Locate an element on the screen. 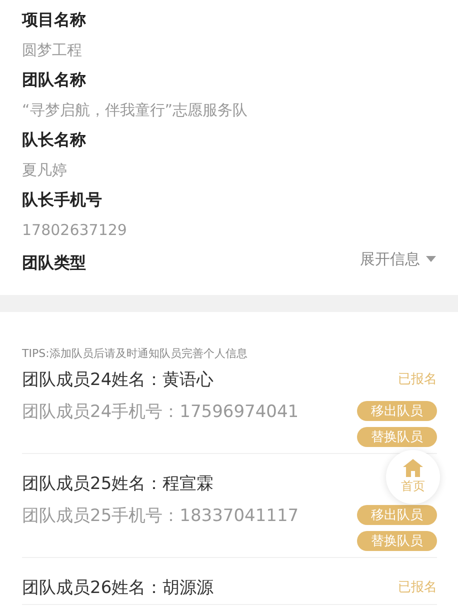 Image resolution: width=458 pixels, height=611 pixels. member-name: 团队成员25姓名：程宣霖 is located at coordinates (118, 483).